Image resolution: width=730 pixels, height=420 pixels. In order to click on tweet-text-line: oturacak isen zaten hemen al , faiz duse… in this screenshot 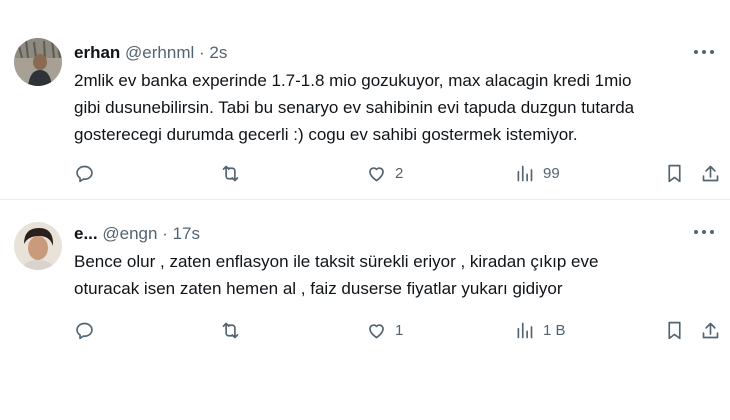, I will do `click(318, 288)`.